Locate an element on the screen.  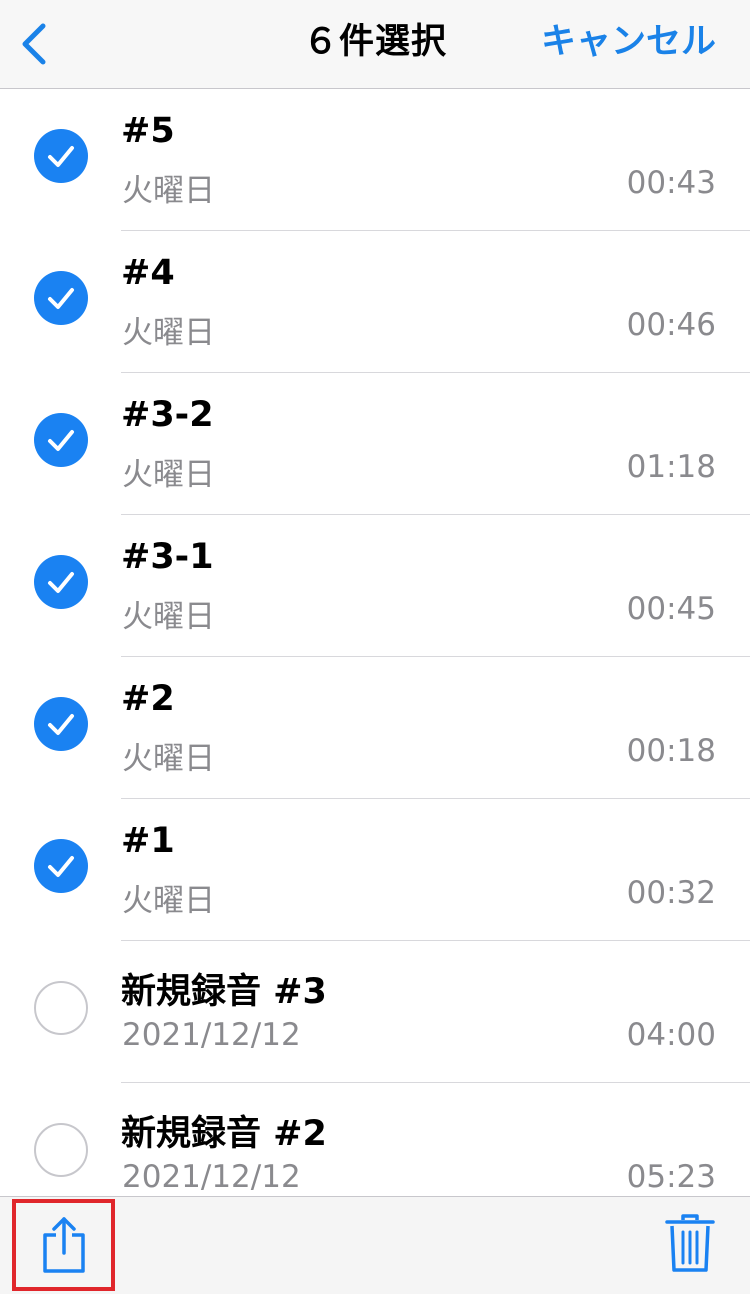
recording-title: #3-1 is located at coordinates (167, 557).